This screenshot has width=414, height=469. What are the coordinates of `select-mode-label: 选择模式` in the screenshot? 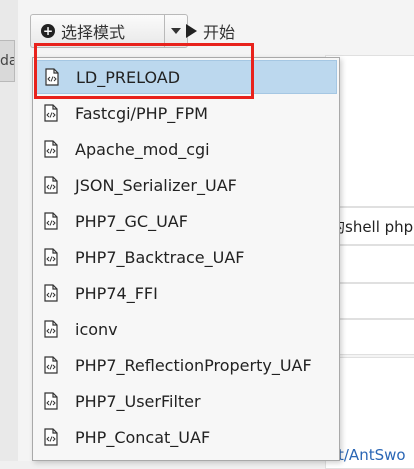 It's located at (93, 32).